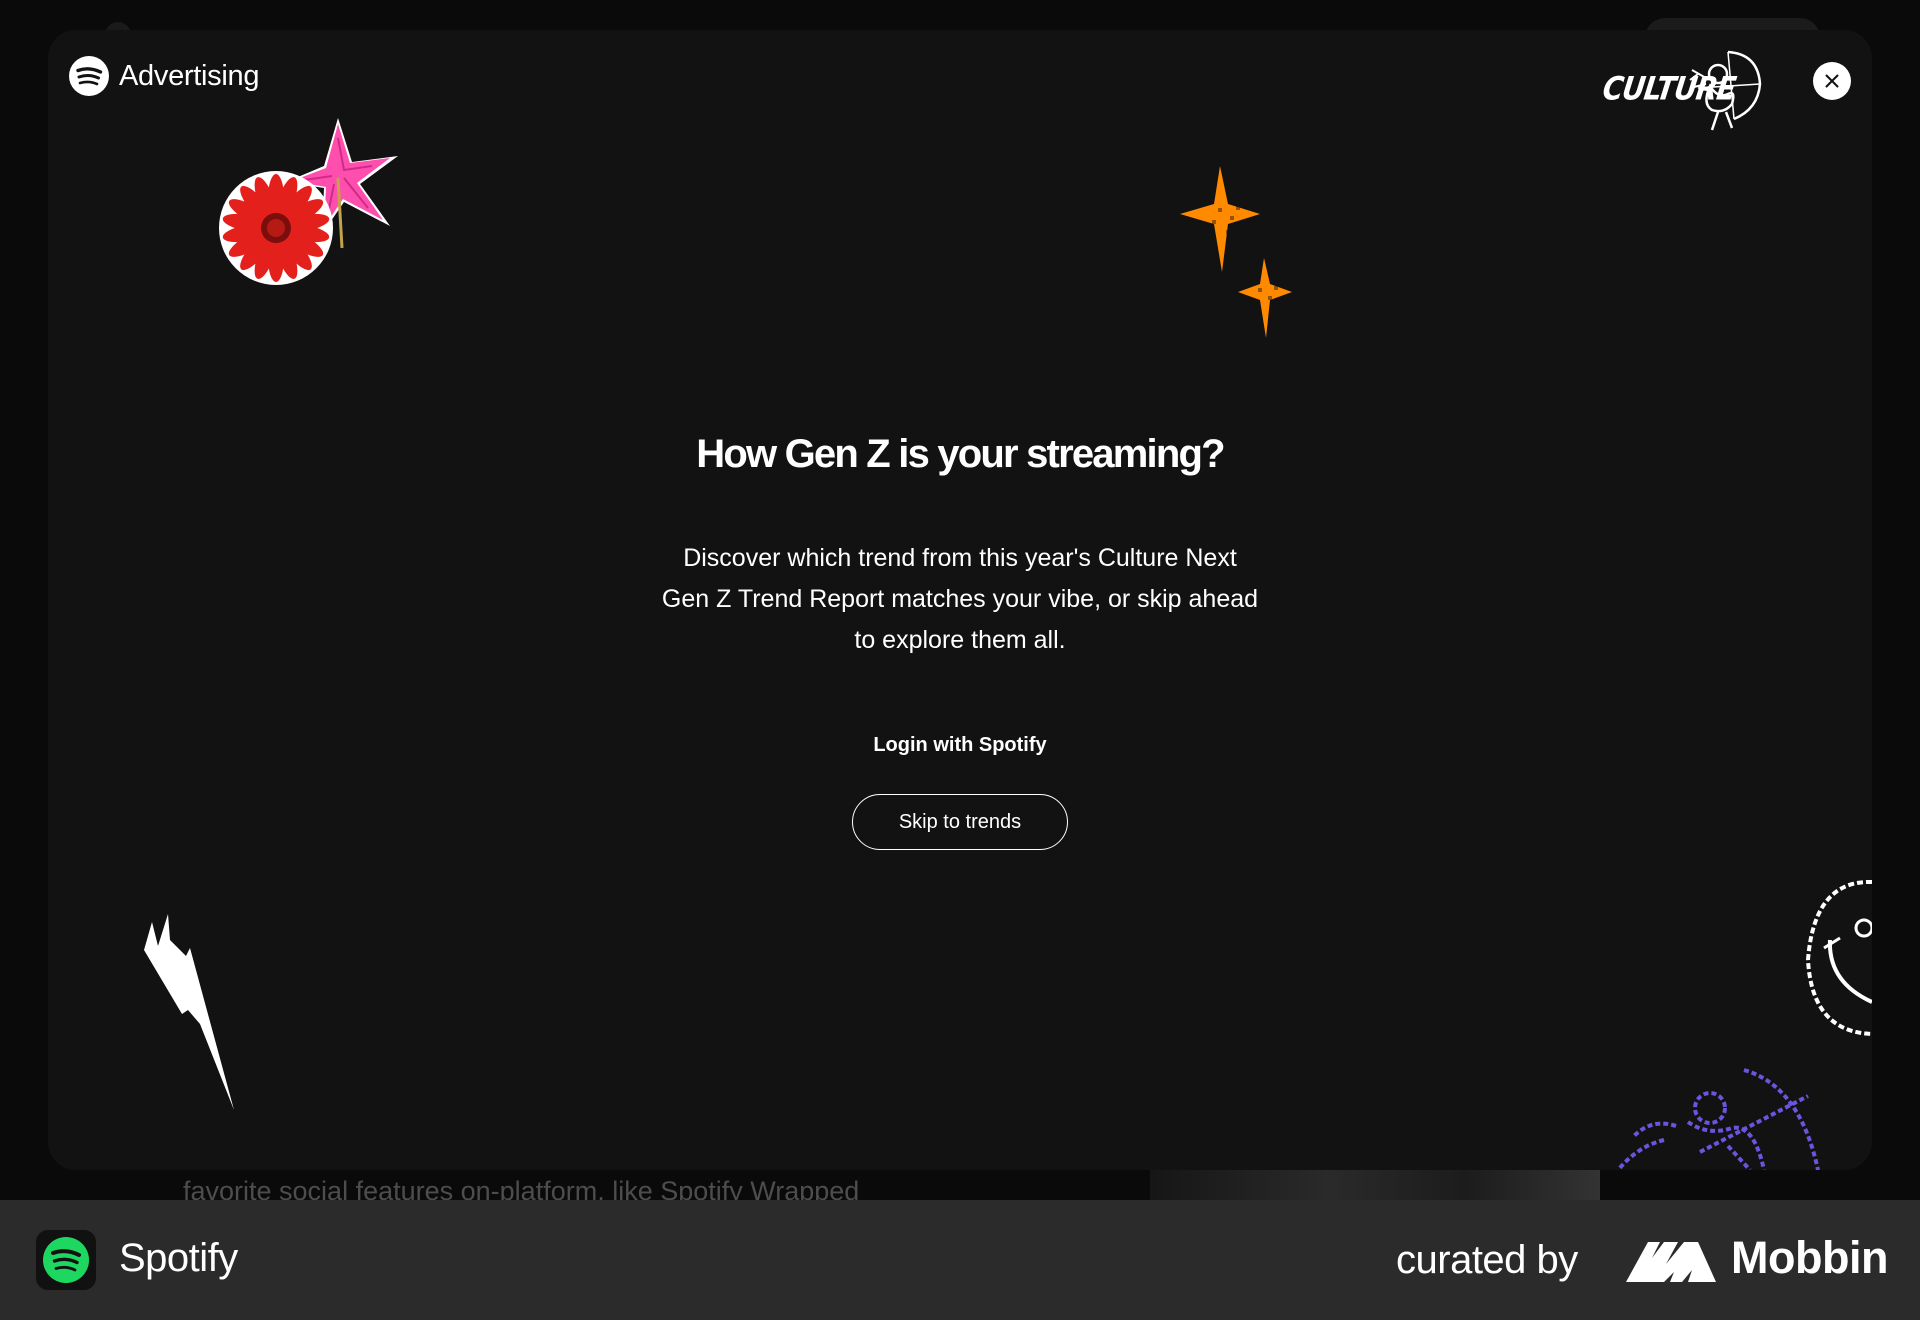 The height and width of the screenshot is (1320, 1920). I want to click on flowers-decoration-icon, so click(308, 201).